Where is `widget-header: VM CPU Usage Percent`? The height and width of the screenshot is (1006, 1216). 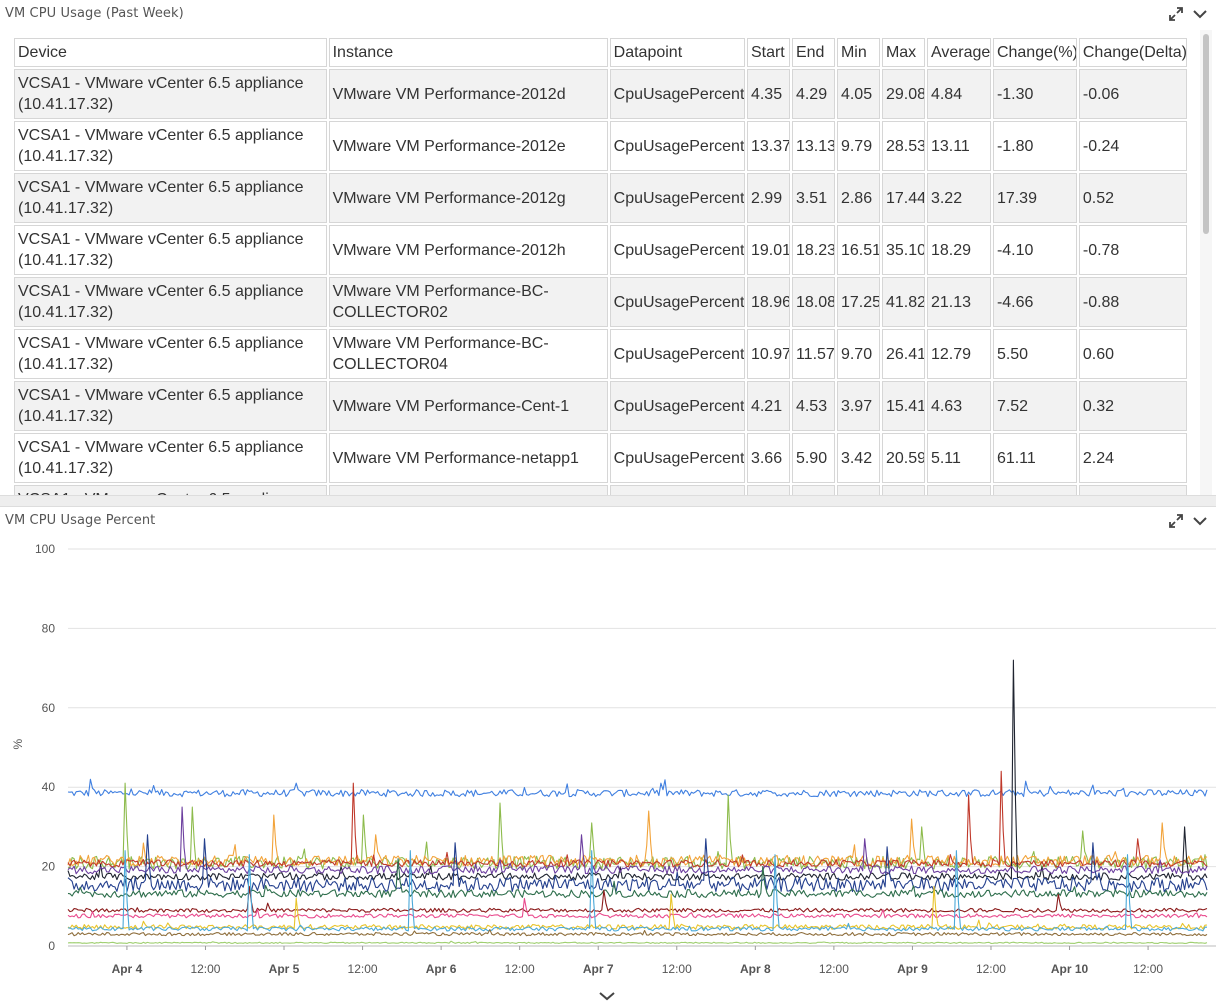
widget-header: VM CPU Usage Percent is located at coordinates (608, 521).